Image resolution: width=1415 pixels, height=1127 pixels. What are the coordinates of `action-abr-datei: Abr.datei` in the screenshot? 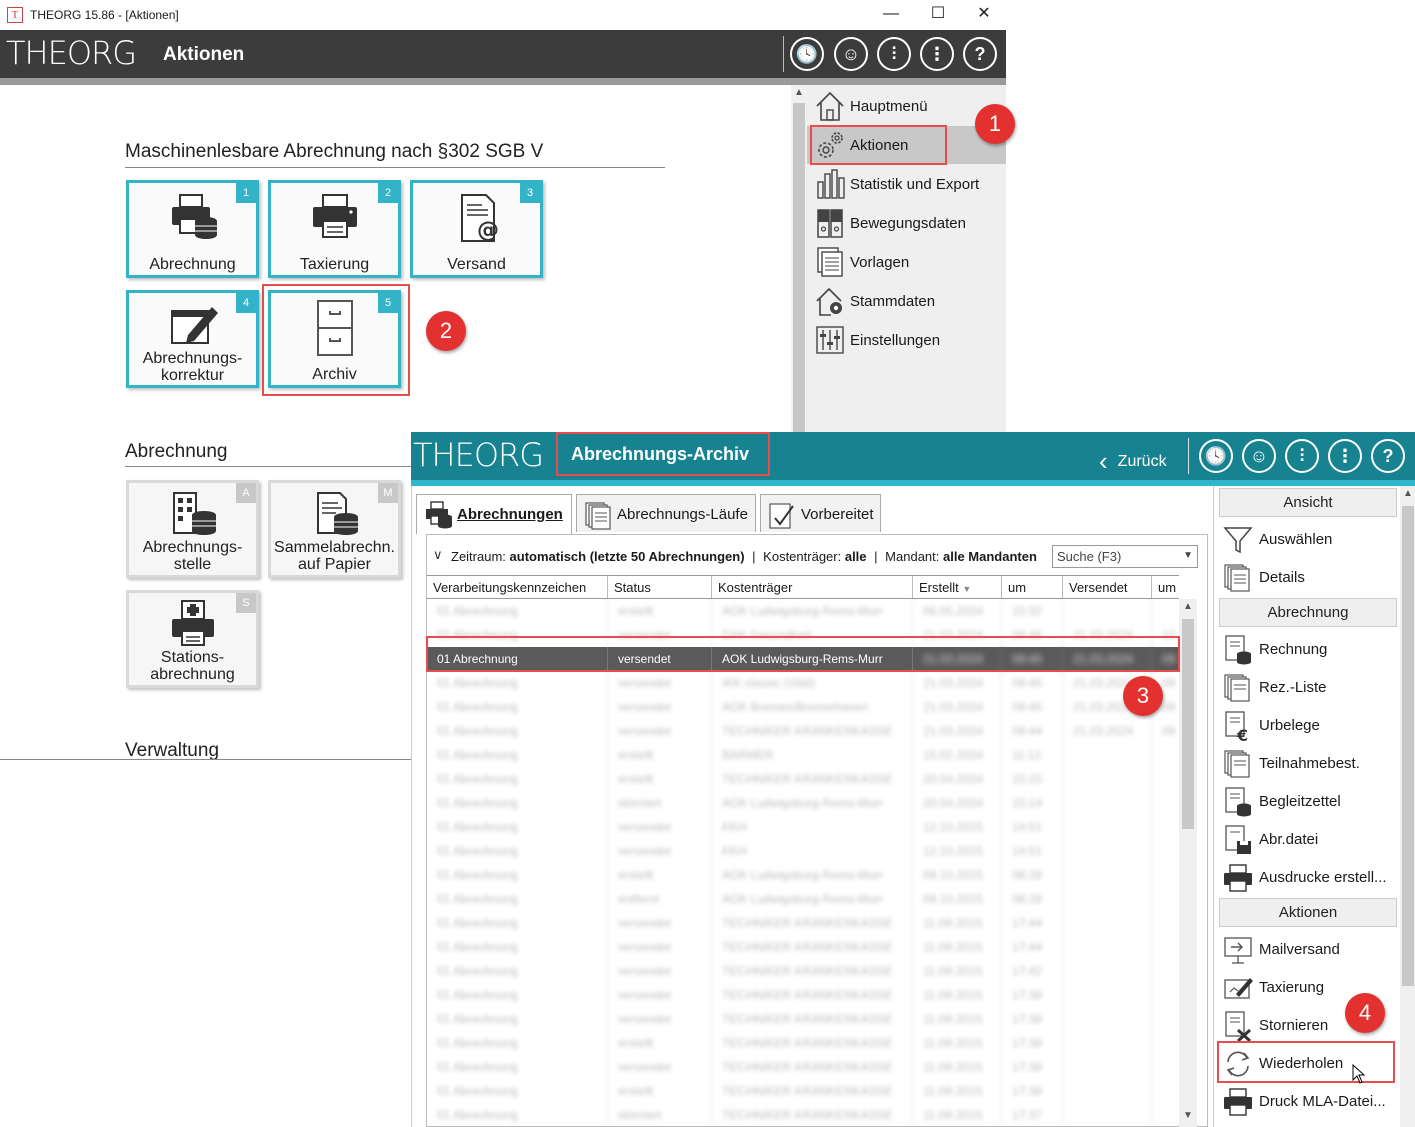 It's located at (1308, 840).